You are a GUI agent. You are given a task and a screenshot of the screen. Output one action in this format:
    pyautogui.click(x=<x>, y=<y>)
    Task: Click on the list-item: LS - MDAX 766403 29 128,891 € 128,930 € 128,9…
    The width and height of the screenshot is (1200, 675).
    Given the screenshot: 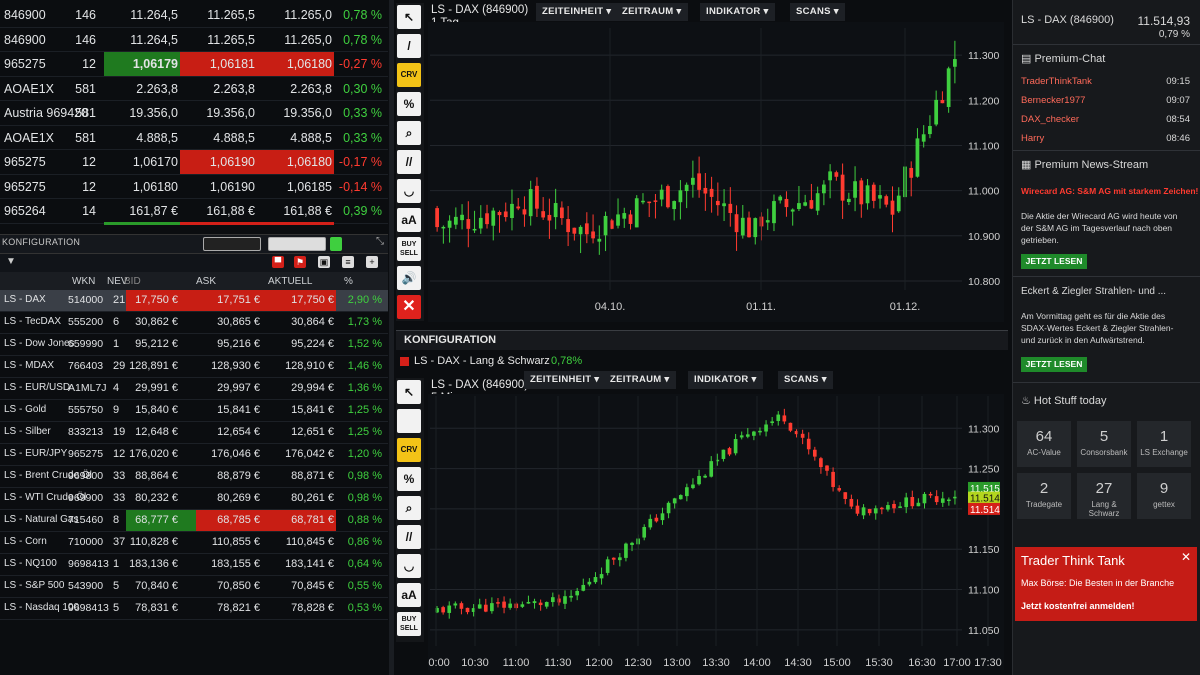 What is the action you would take?
    pyautogui.click(x=194, y=367)
    